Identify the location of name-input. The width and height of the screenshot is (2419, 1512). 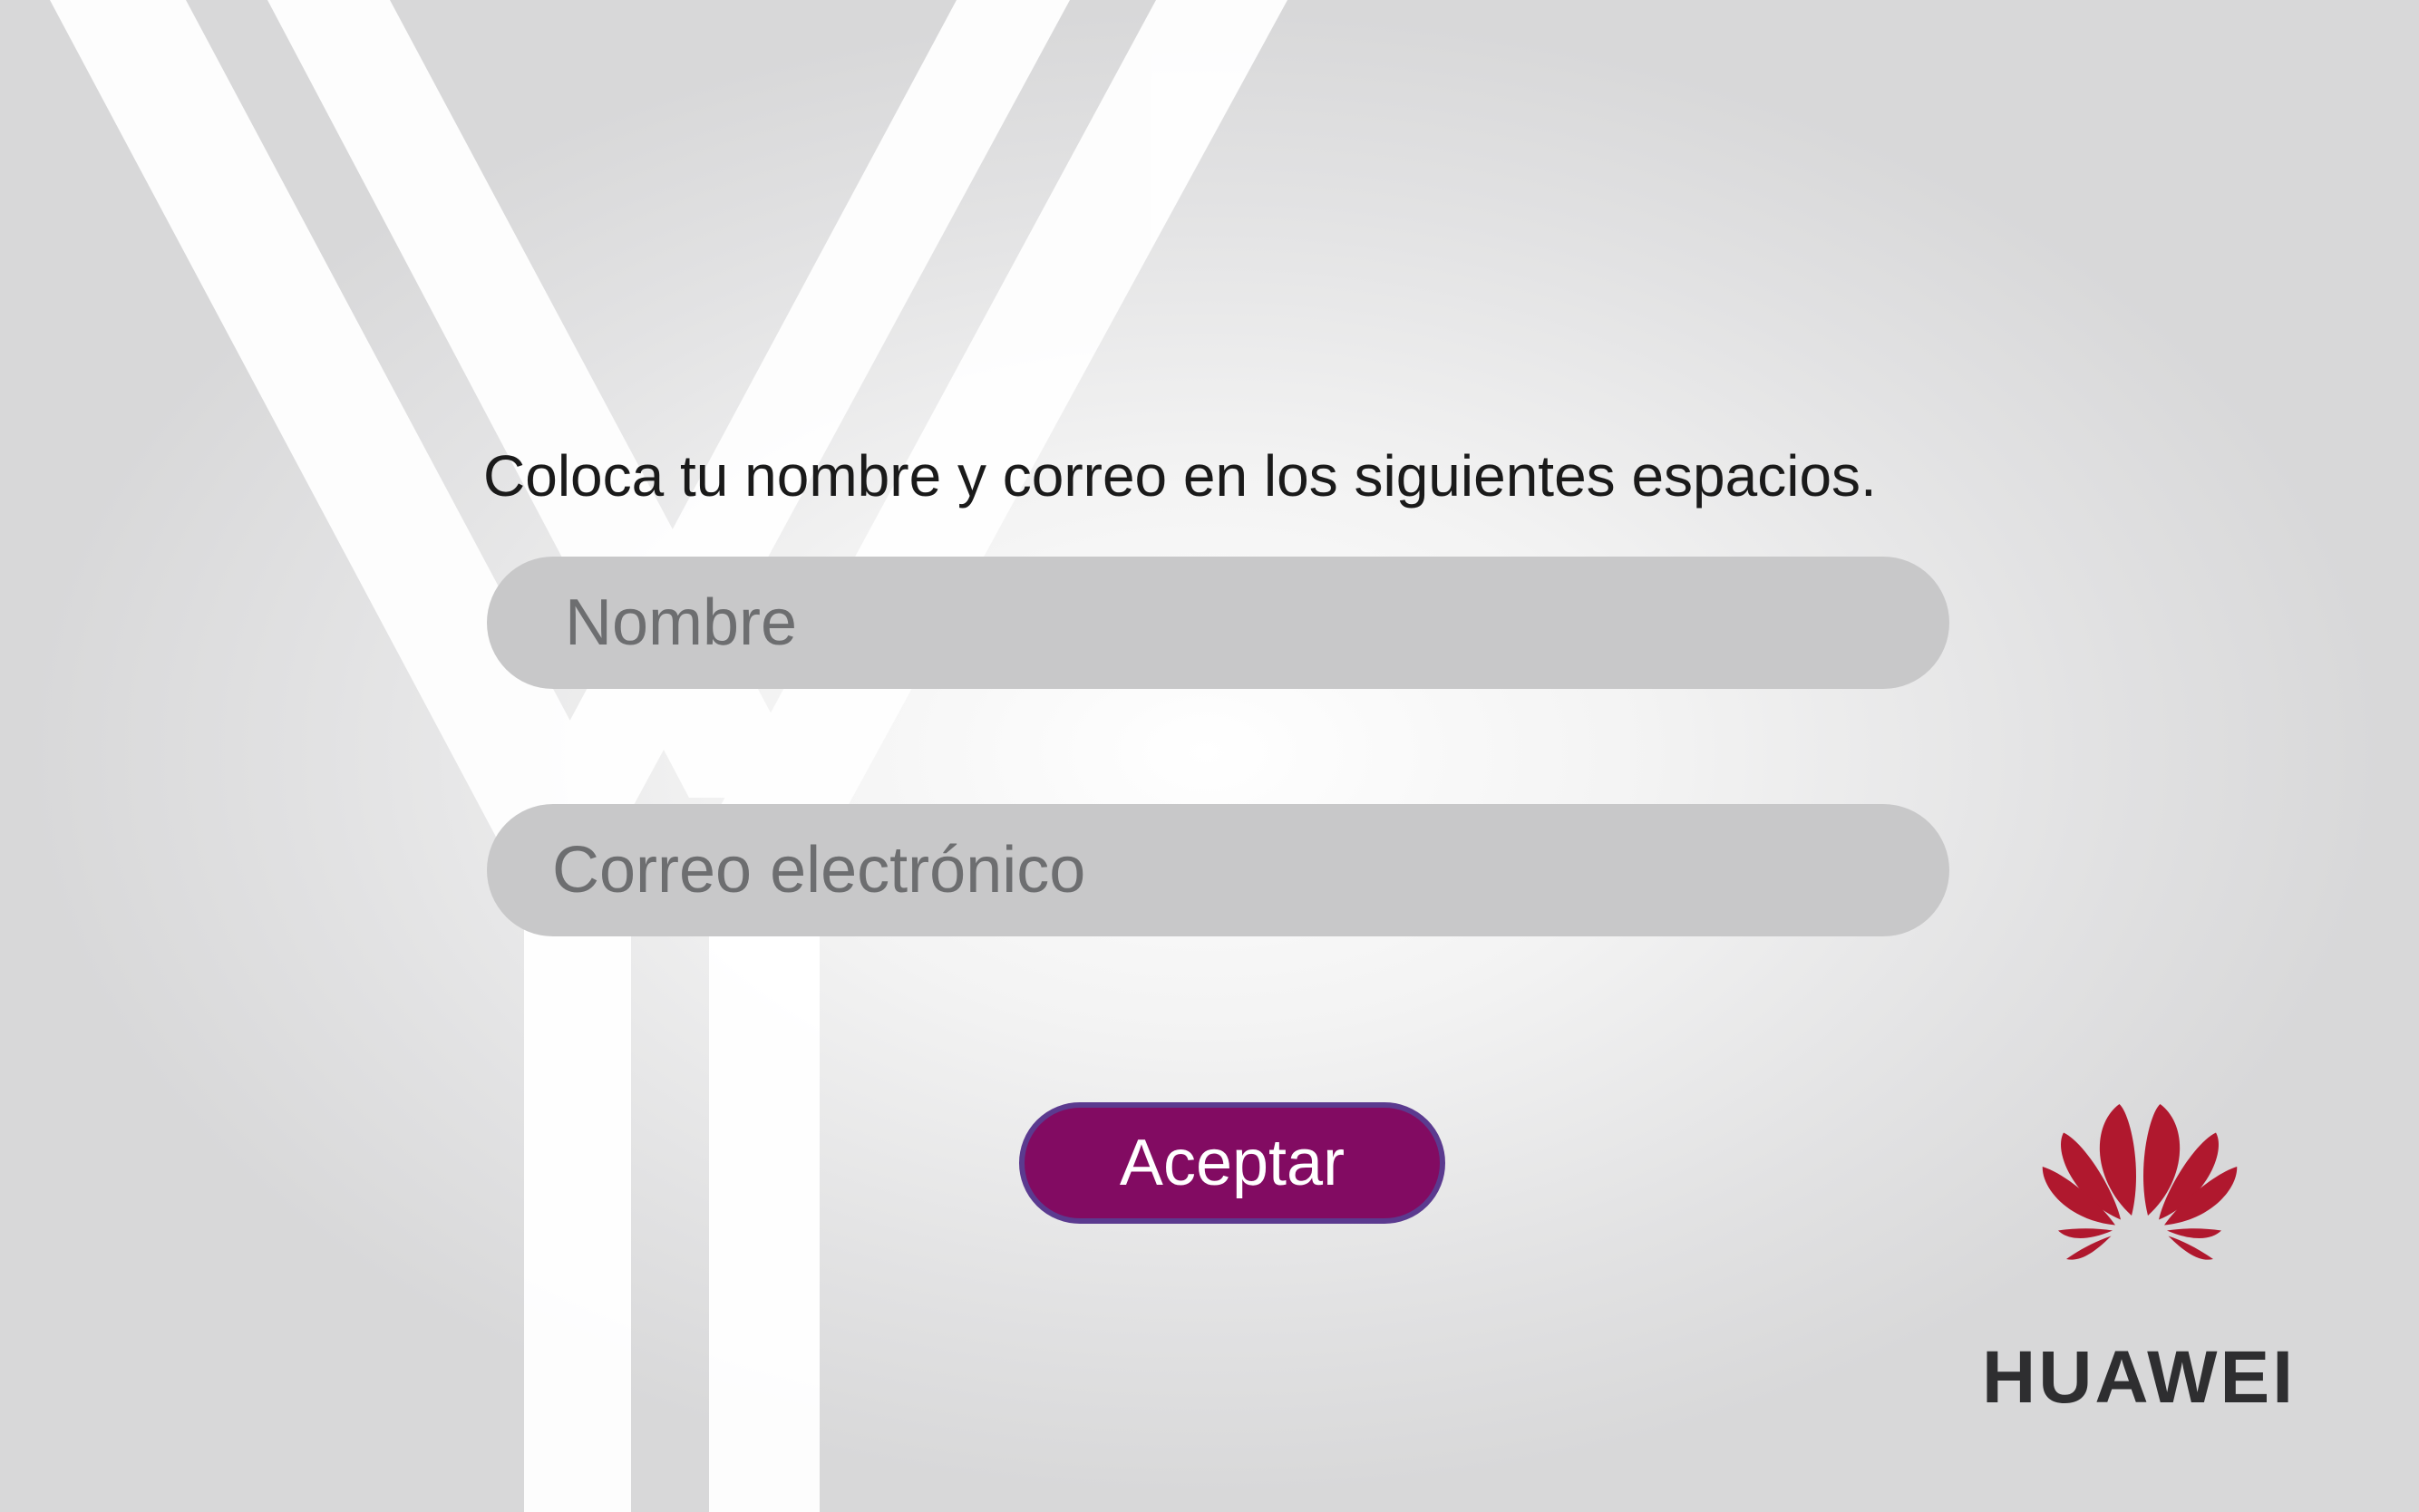
(1218, 623).